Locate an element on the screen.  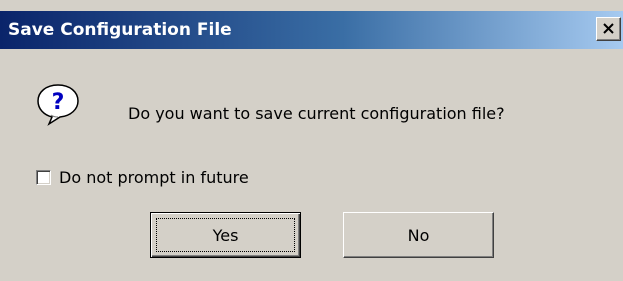
question-icon: ? is located at coordinates (58, 104).